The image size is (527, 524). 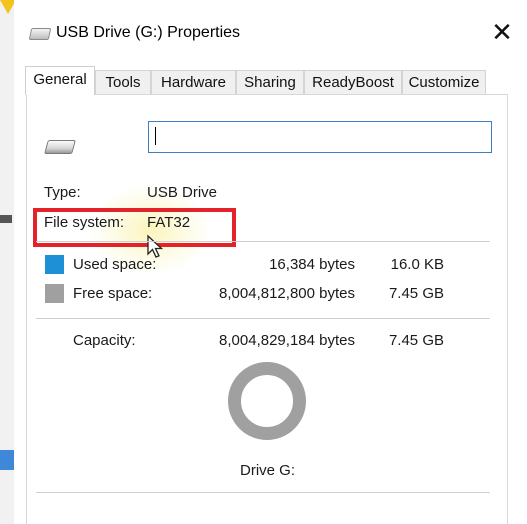 I want to click on used-space-label: Used space:, so click(x=115, y=264).